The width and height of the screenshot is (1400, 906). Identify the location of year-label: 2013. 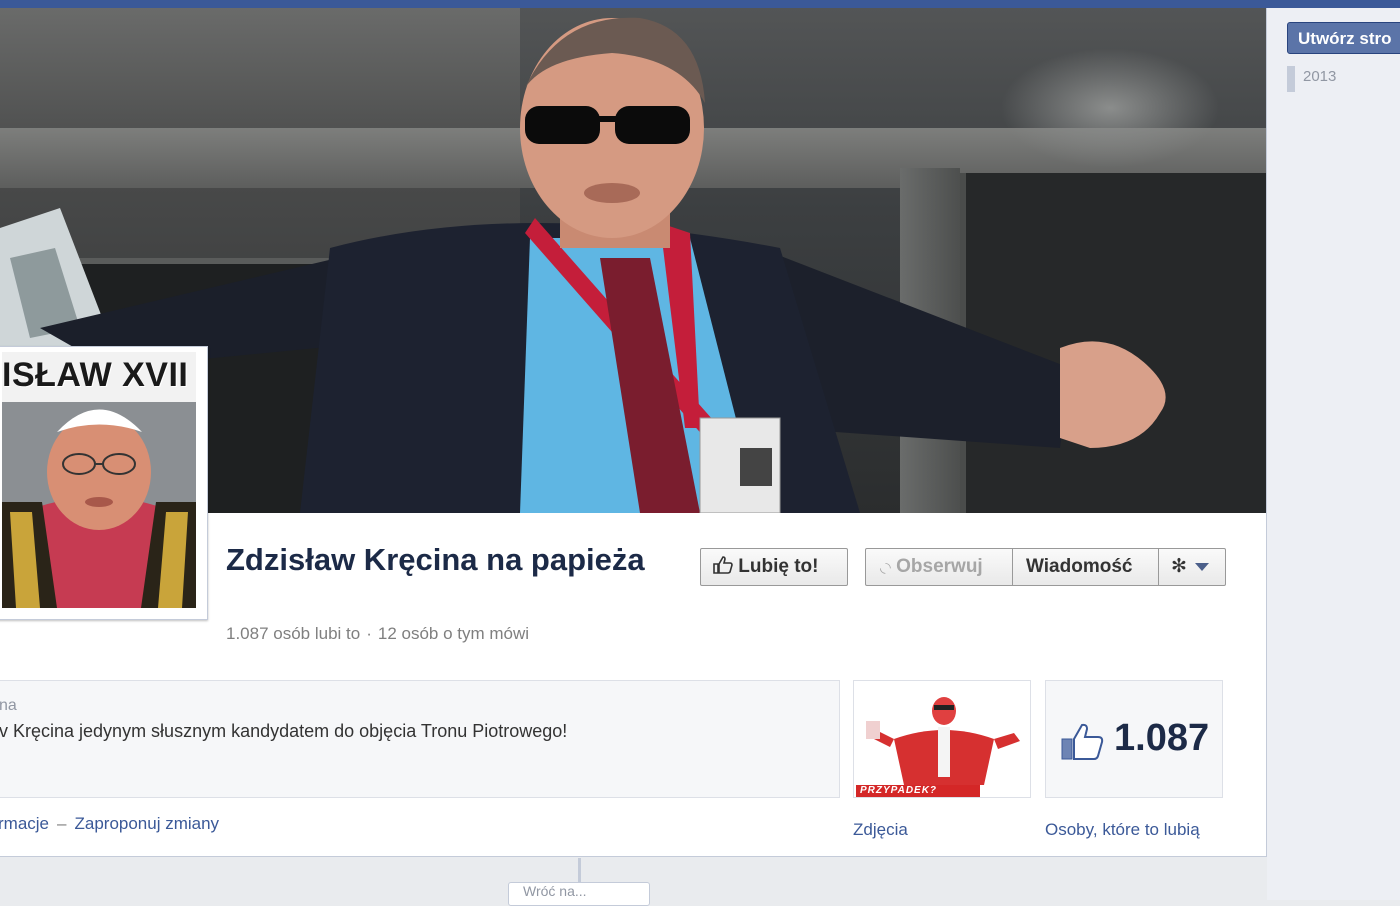
(1319, 76).